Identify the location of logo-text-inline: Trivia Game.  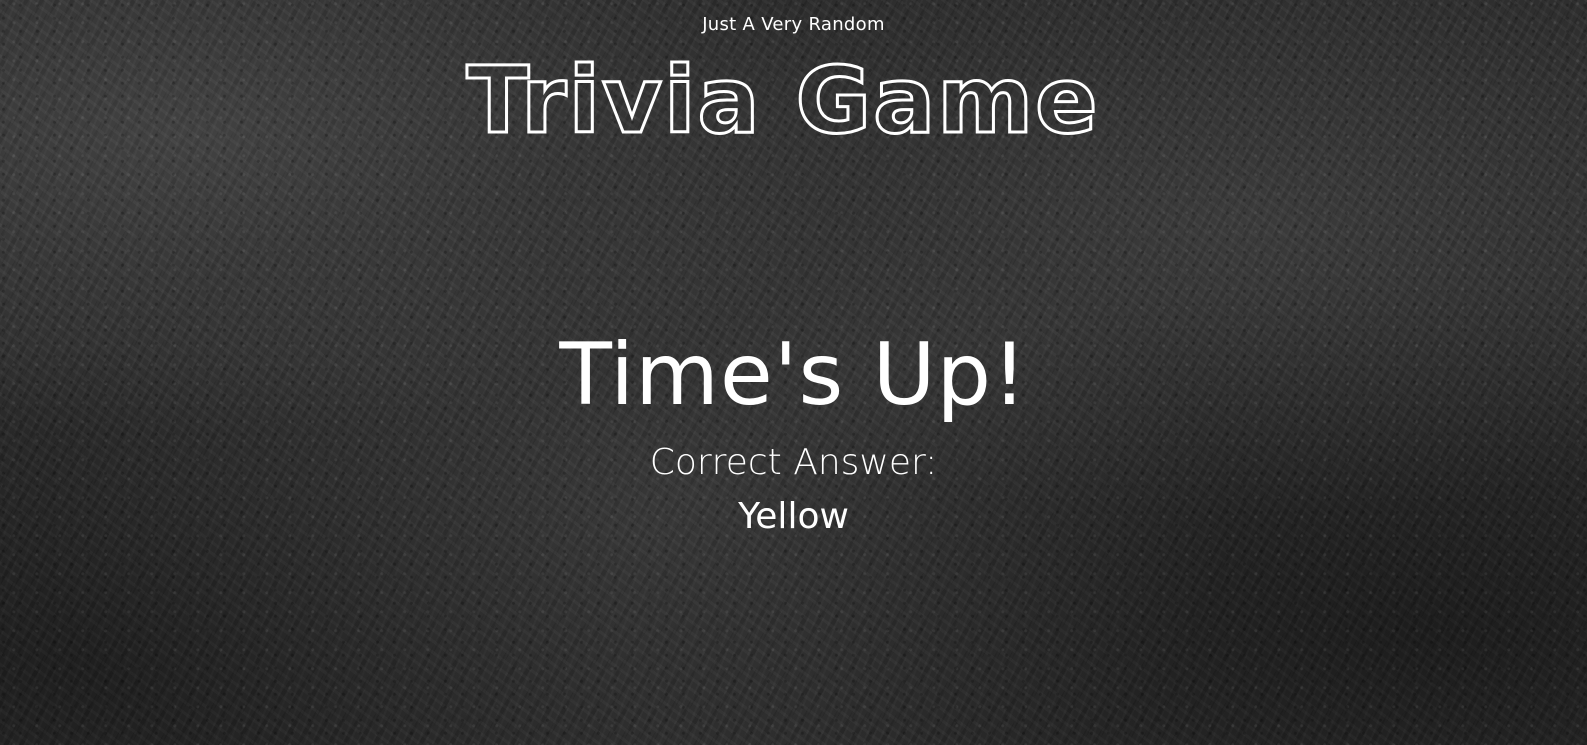
(782, 96).